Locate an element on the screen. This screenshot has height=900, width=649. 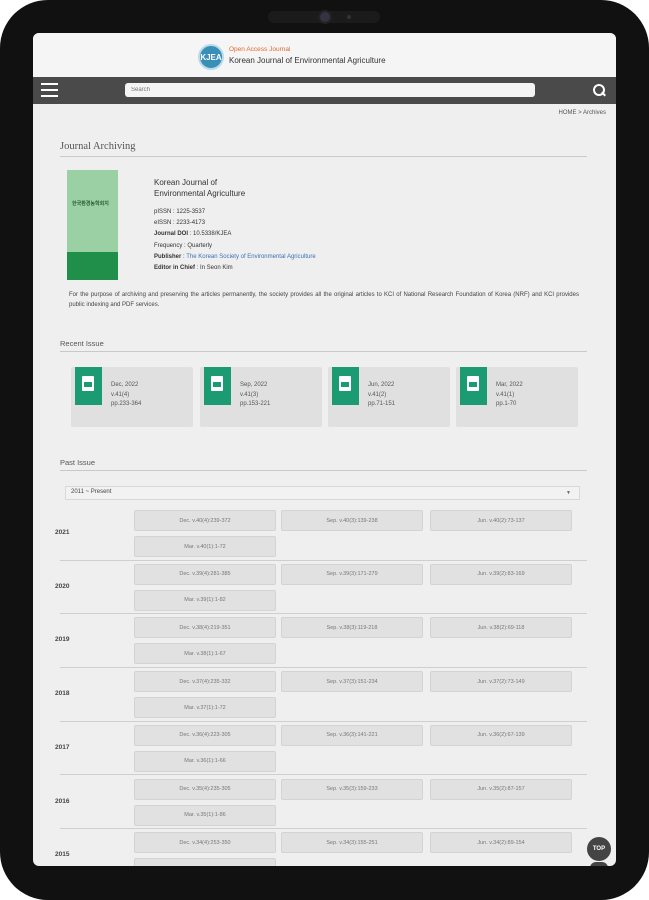
issue-button: Dec. v.40(4):239-372 is located at coordinates (205, 520).